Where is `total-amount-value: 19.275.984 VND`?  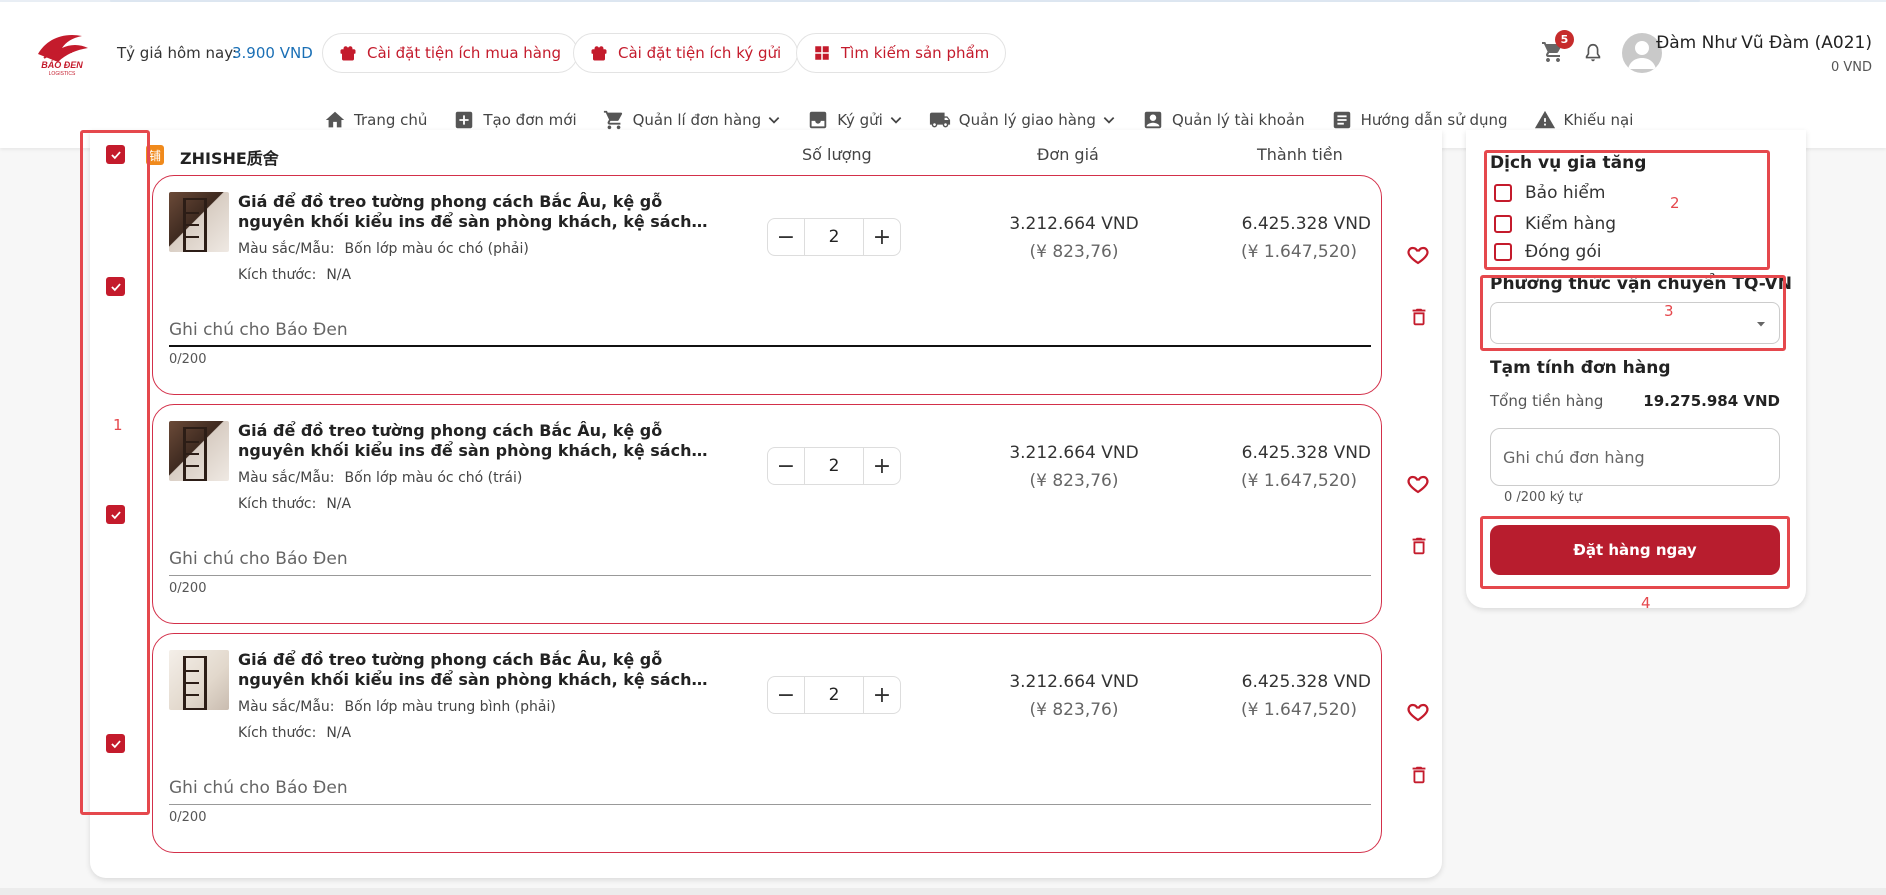
total-amount-value: 19.275.984 VND is located at coordinates (1711, 401).